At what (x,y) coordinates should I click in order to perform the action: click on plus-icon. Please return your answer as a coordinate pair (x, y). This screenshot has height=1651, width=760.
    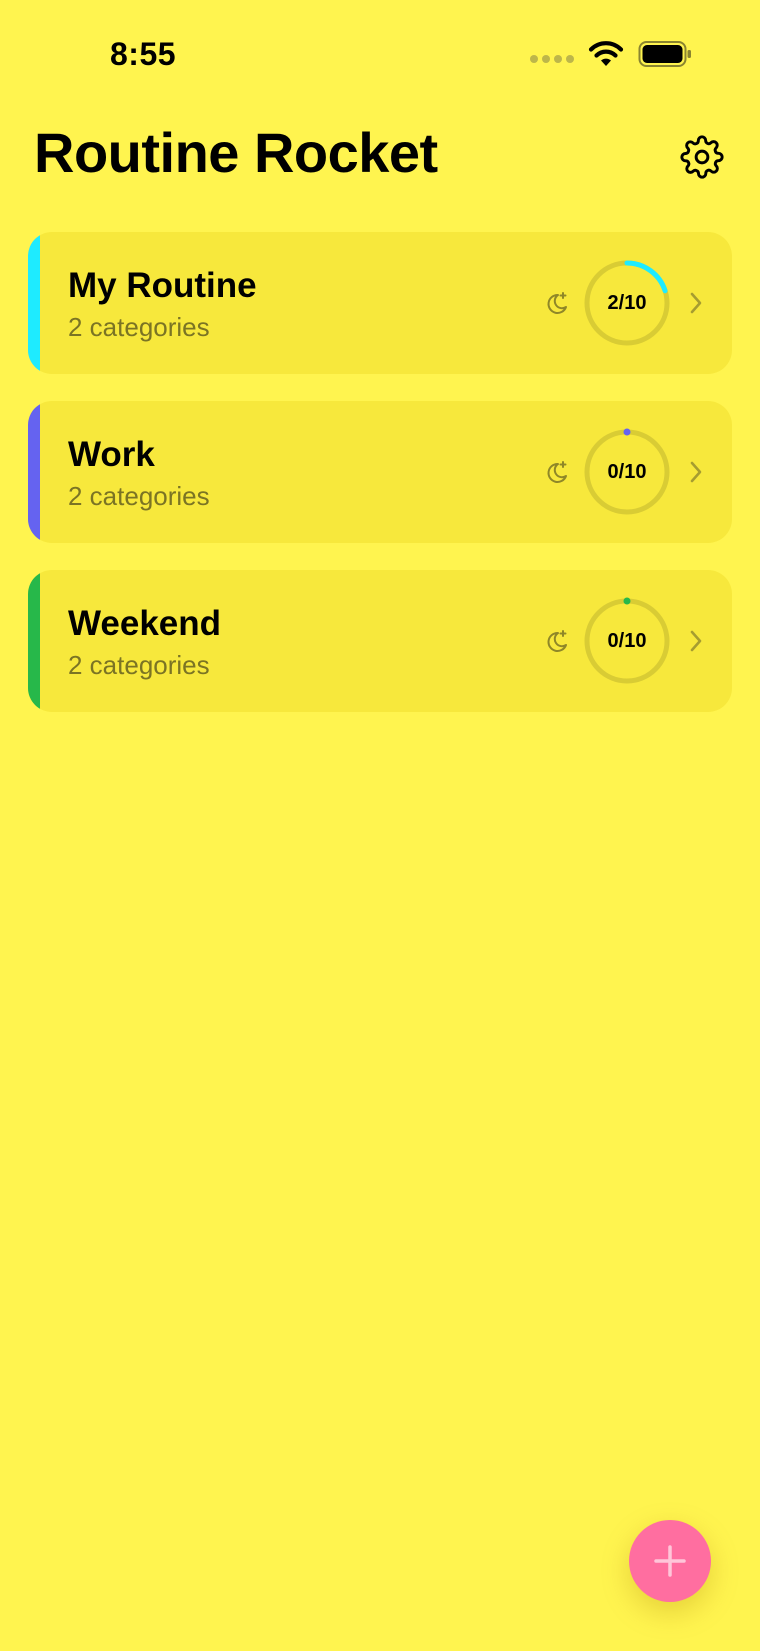
    Looking at the image, I should click on (670, 1561).